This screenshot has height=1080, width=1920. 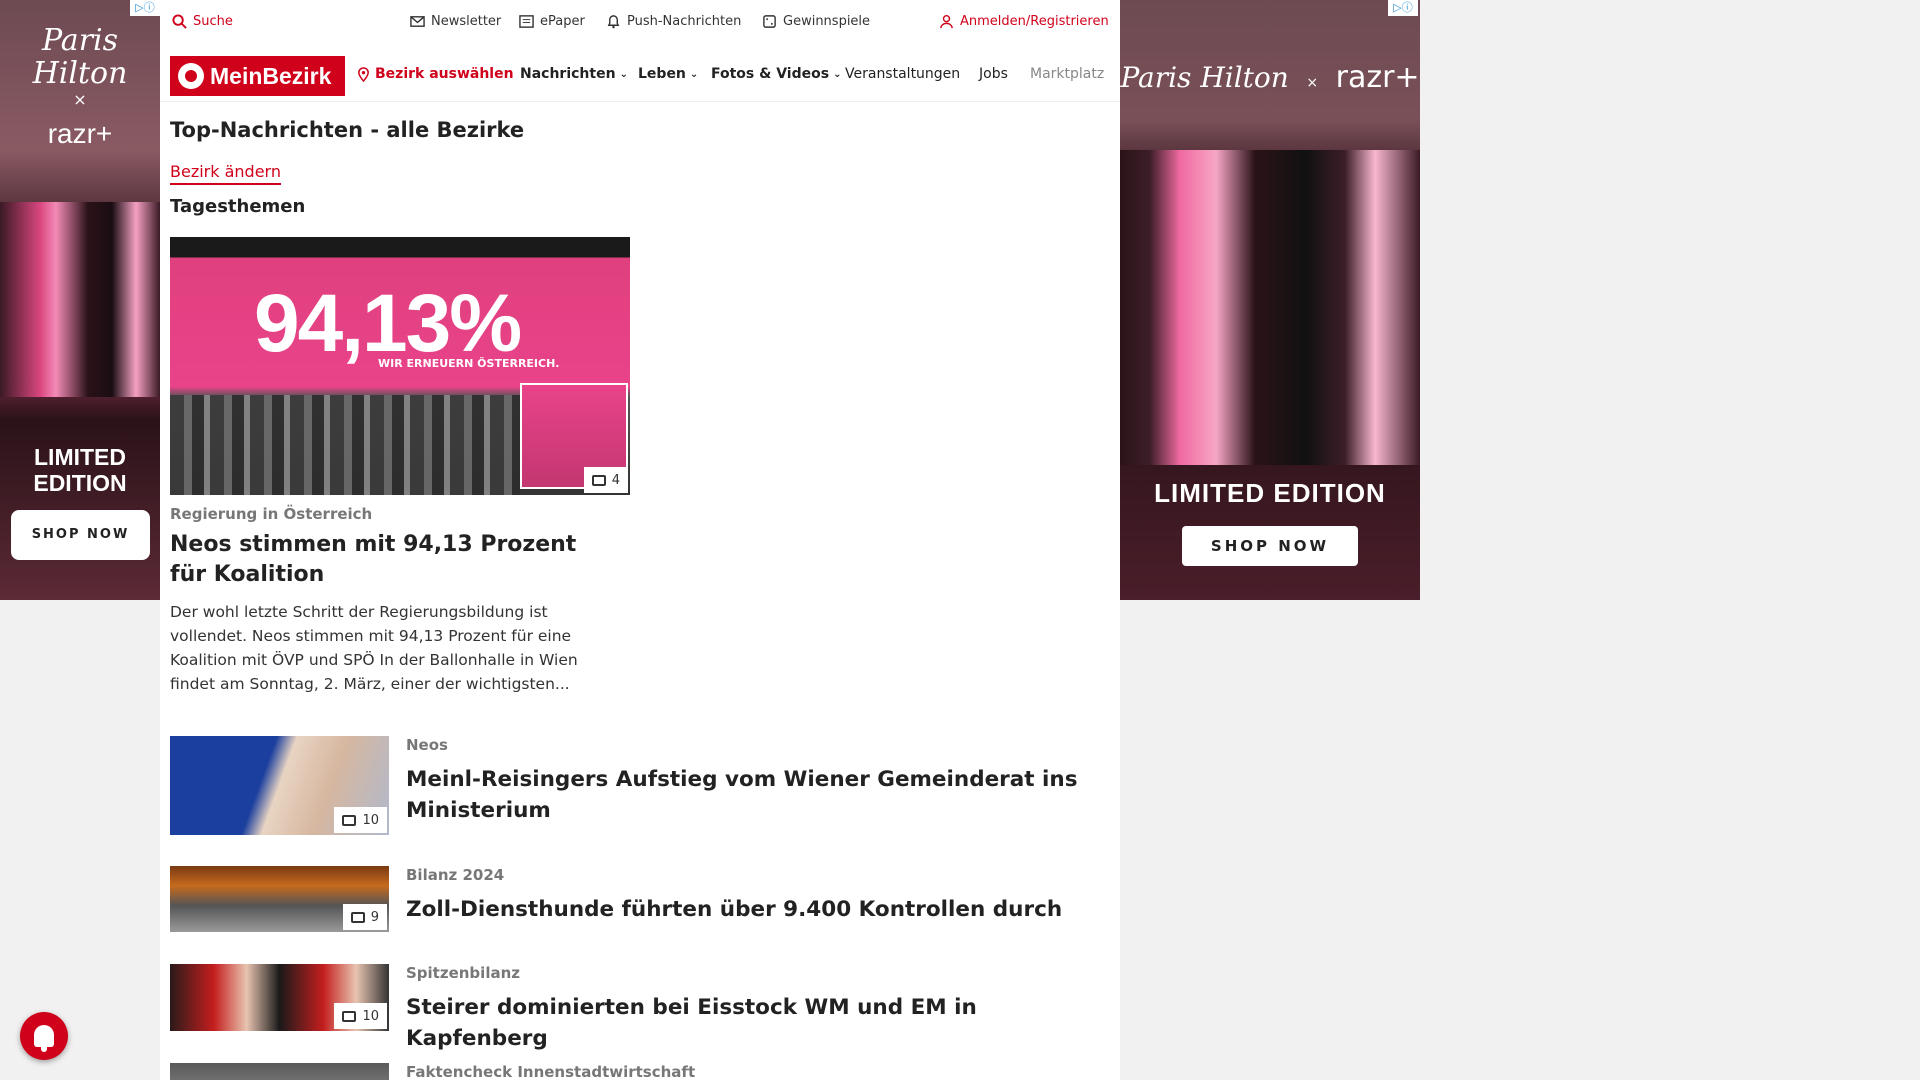 I want to click on nav-item-label: Veranstaltungen, so click(x=903, y=74).